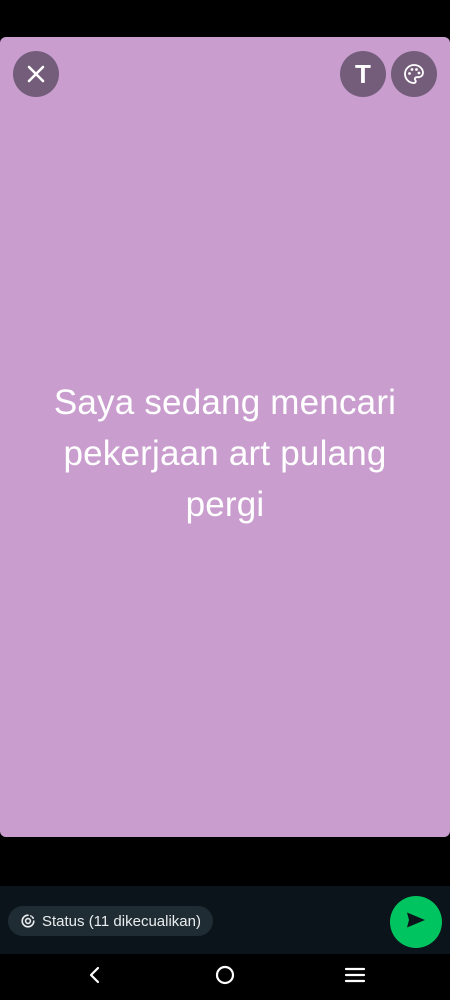  I want to click on close-icon, so click(36, 74).